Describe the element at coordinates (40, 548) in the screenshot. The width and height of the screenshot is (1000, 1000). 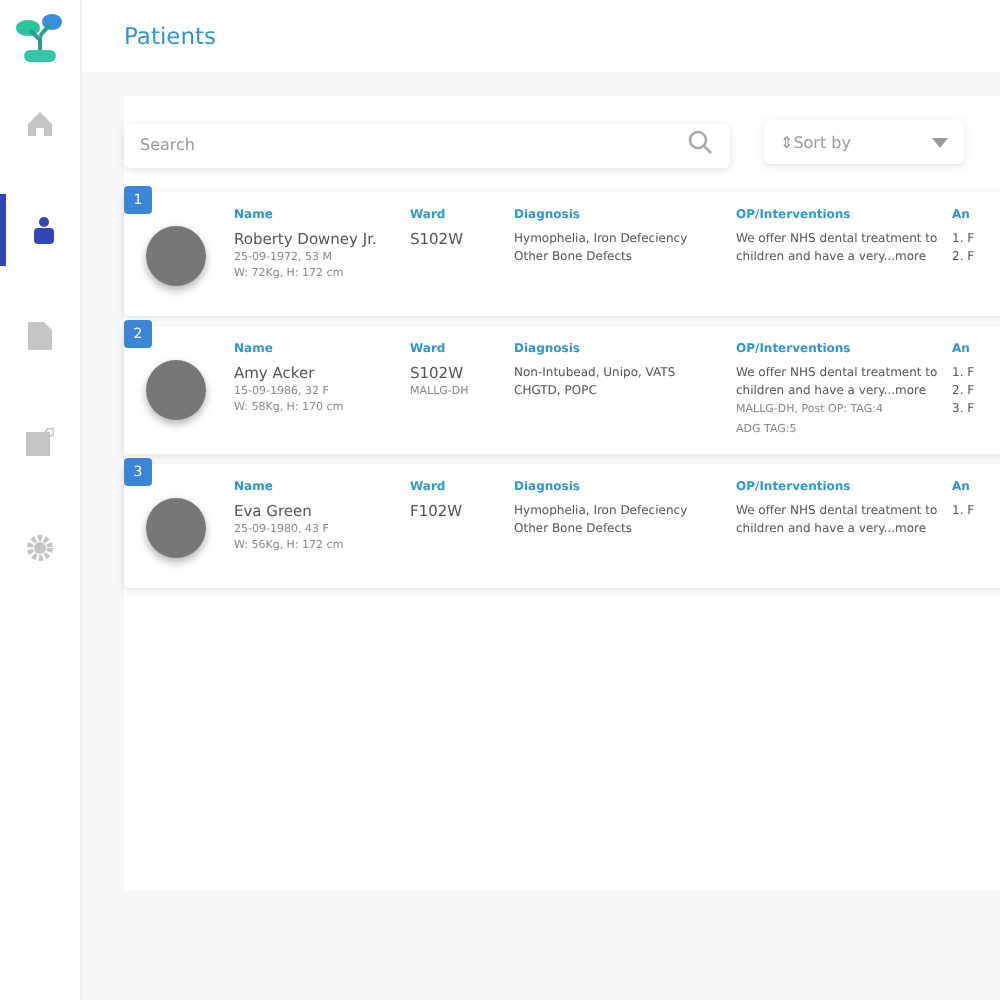
I see `settings-icon` at that location.